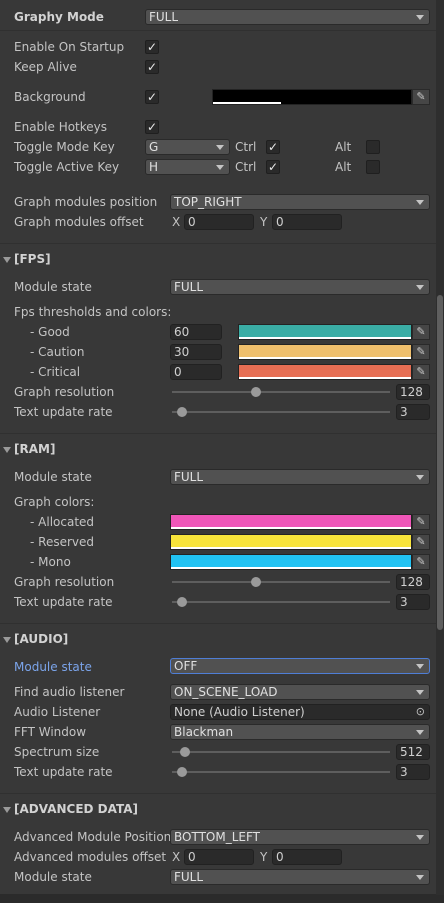 The height and width of the screenshot is (903, 444). What do you see at coordinates (420, 712) in the screenshot?
I see `object-picker-icon: ⊙` at bounding box center [420, 712].